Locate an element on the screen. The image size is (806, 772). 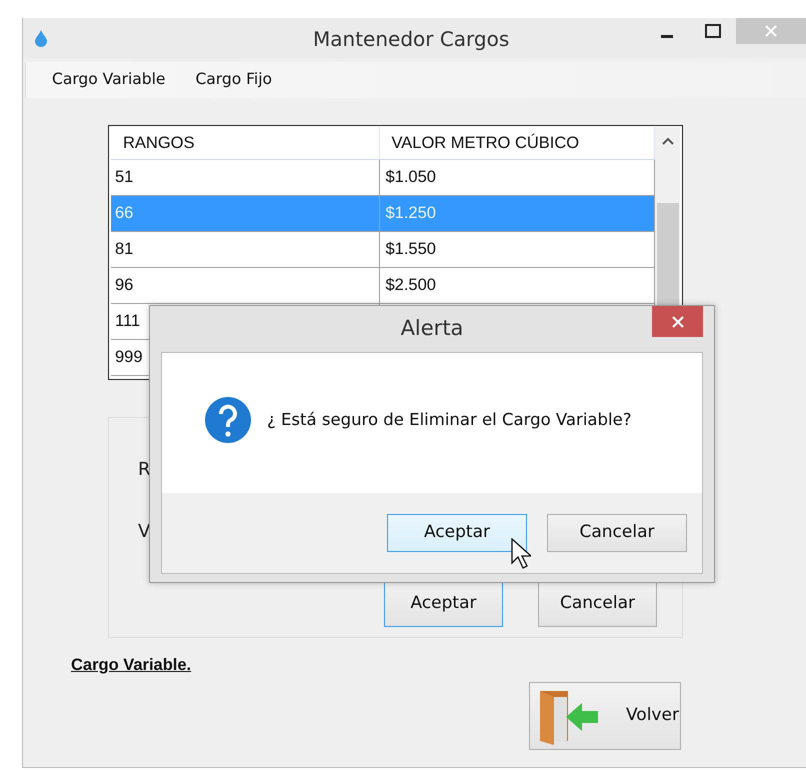
question-icon is located at coordinates (228, 420).